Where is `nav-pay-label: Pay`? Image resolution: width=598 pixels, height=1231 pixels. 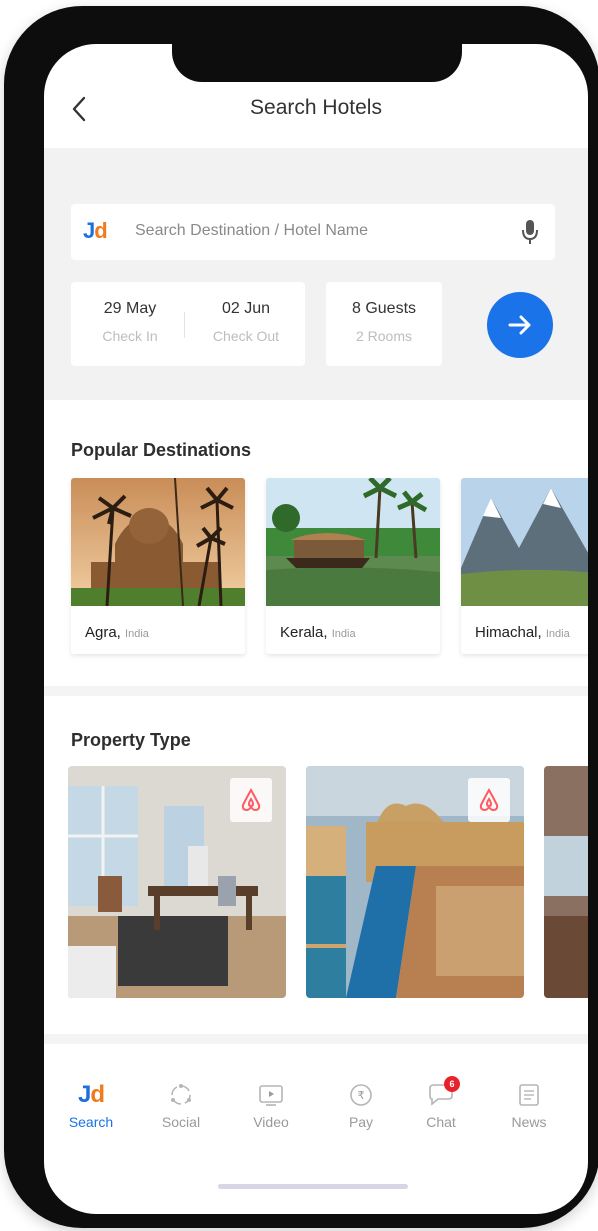
nav-pay-label: Pay is located at coordinates (361, 1122).